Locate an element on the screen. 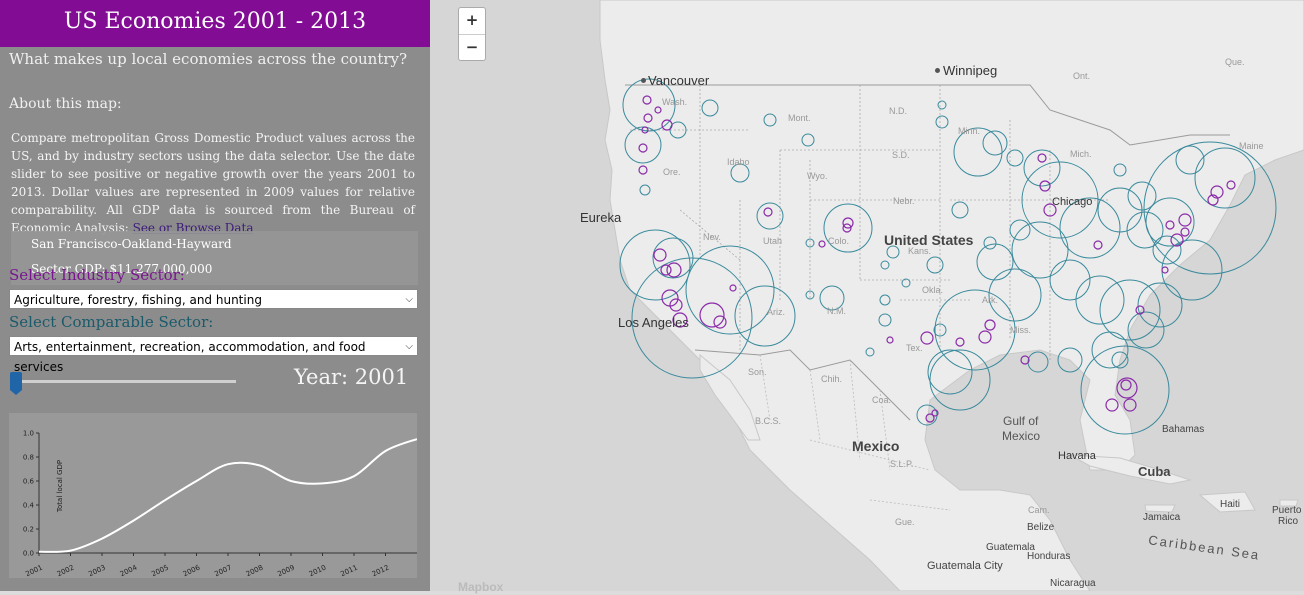 The height and width of the screenshot is (595, 1304). city-label-guatemala-city: Guatemala City is located at coordinates (965, 566).